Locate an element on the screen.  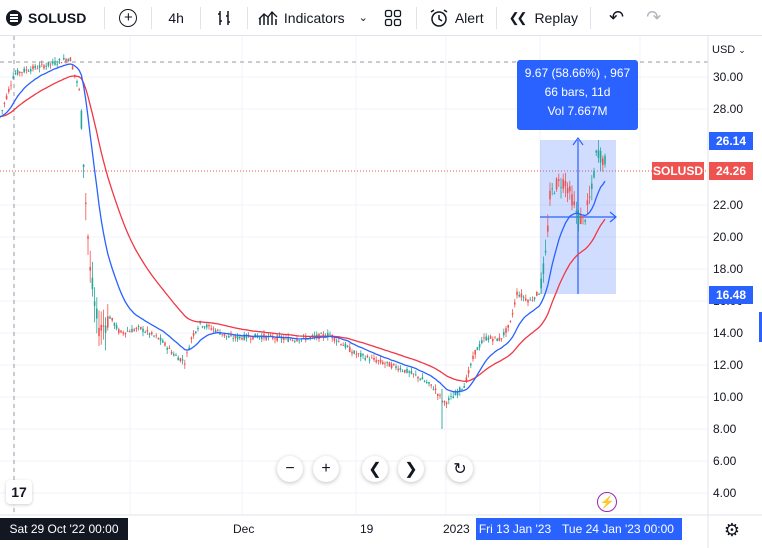
symbol-search-button: SOLUSD is located at coordinates (50, 18).